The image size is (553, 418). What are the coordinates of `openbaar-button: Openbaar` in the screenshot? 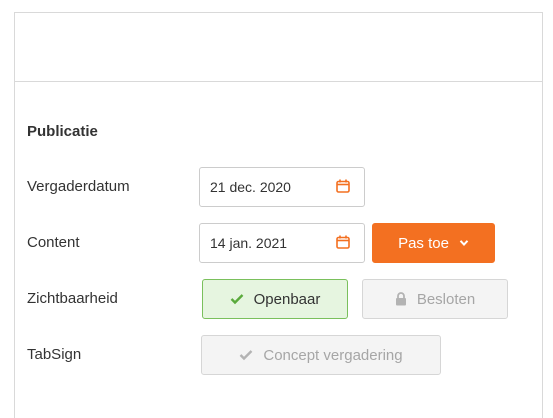 It's located at (275, 299).